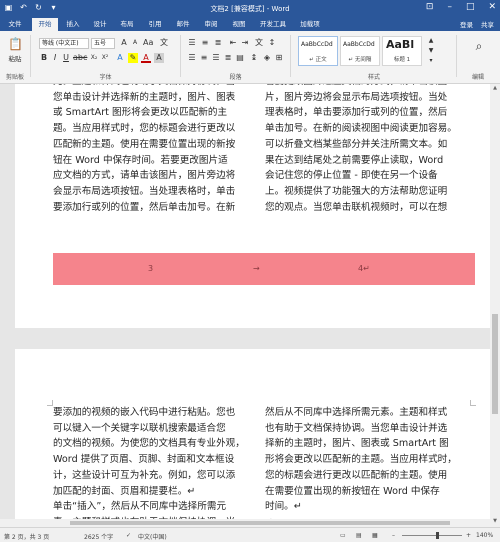  I want to click on highlight-icon: ✎, so click(133, 58).